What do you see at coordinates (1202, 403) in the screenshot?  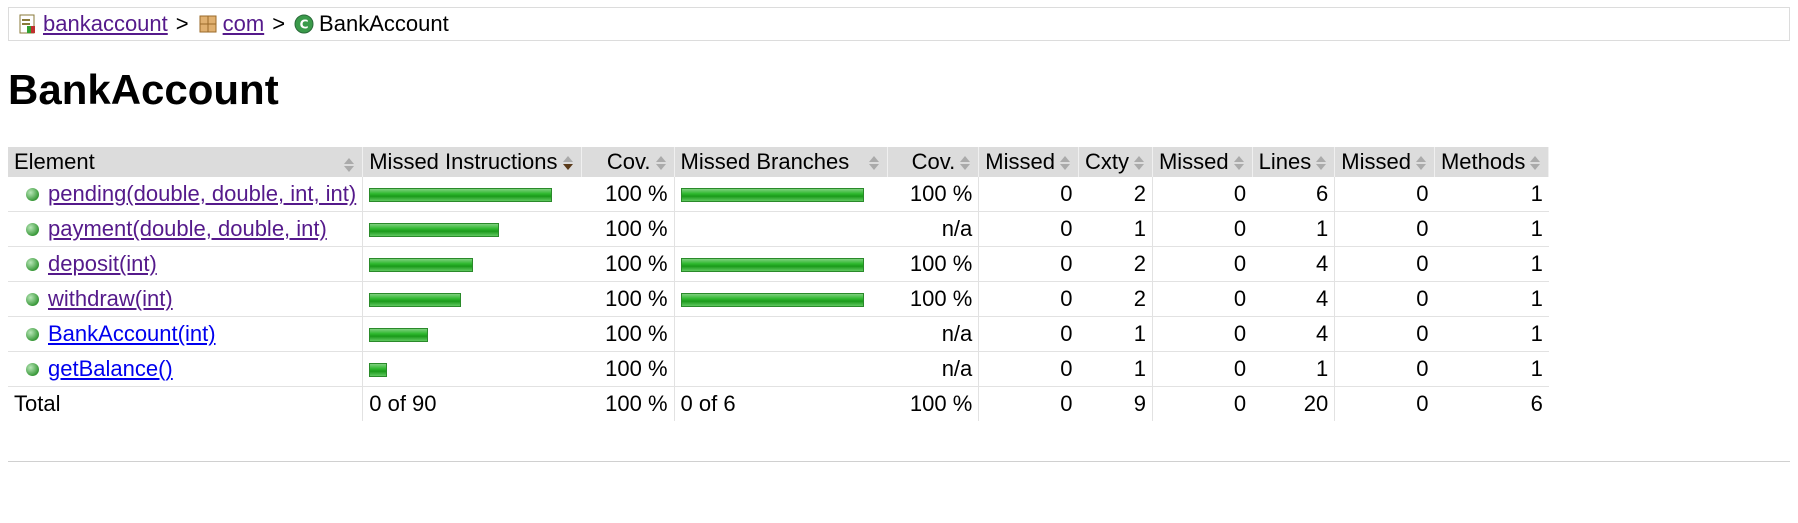 I see `total-missed-lines: 0` at bounding box center [1202, 403].